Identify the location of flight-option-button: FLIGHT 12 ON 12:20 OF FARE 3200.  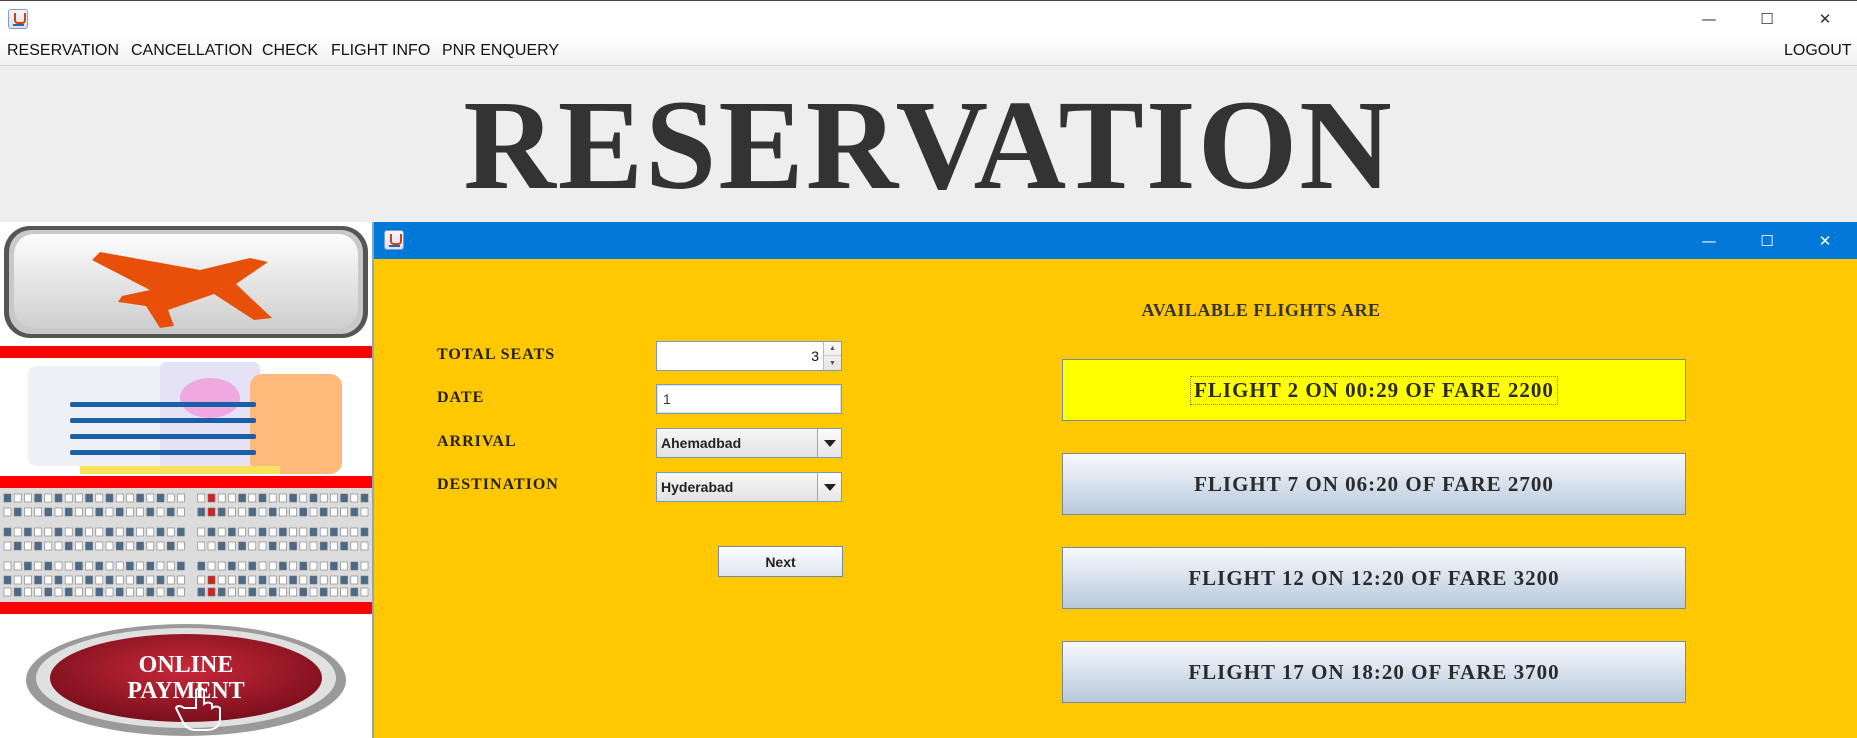
(1374, 578).